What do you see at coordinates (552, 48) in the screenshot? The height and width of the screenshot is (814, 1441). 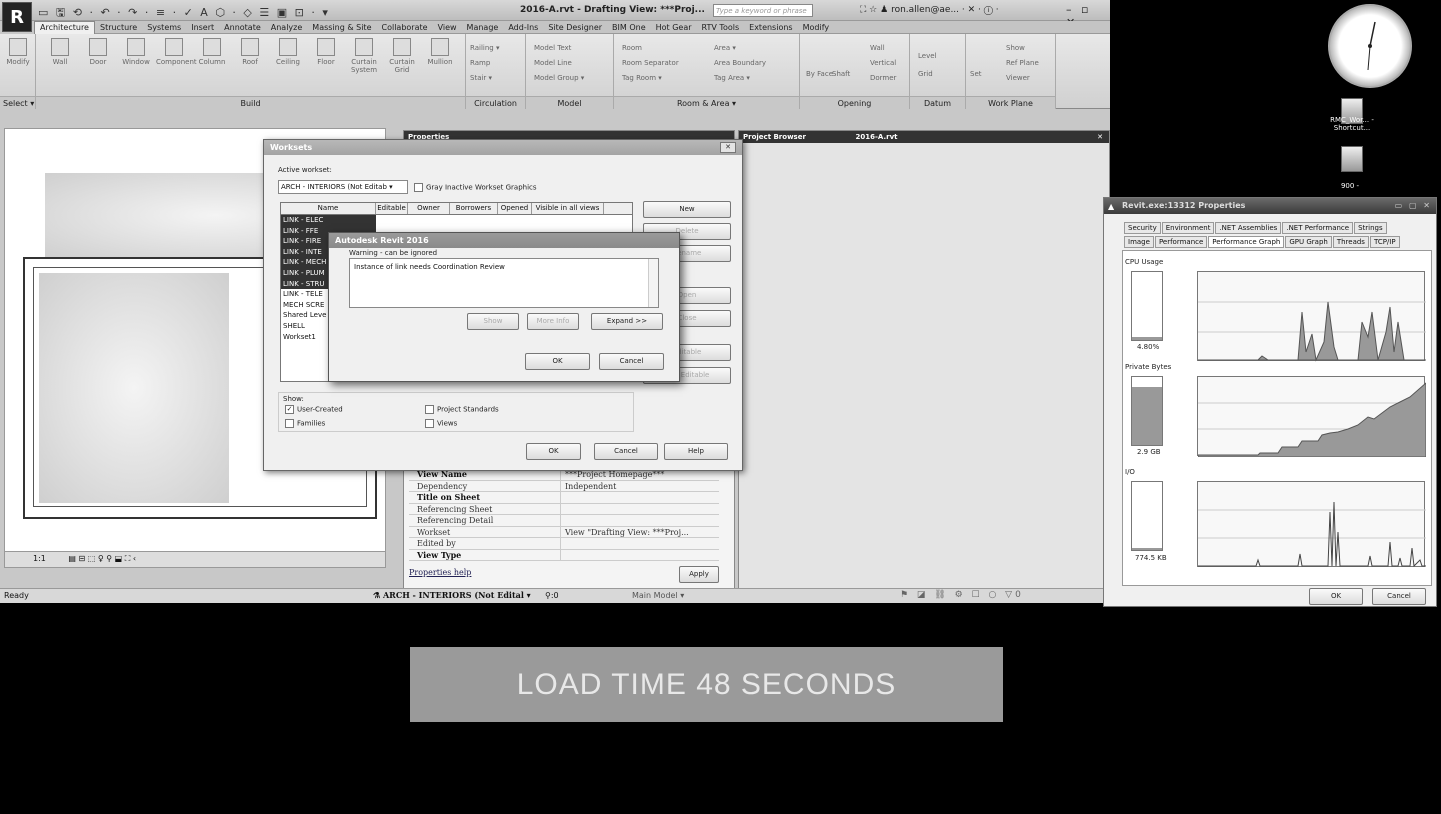 I see `model-text-button: Model Text` at bounding box center [552, 48].